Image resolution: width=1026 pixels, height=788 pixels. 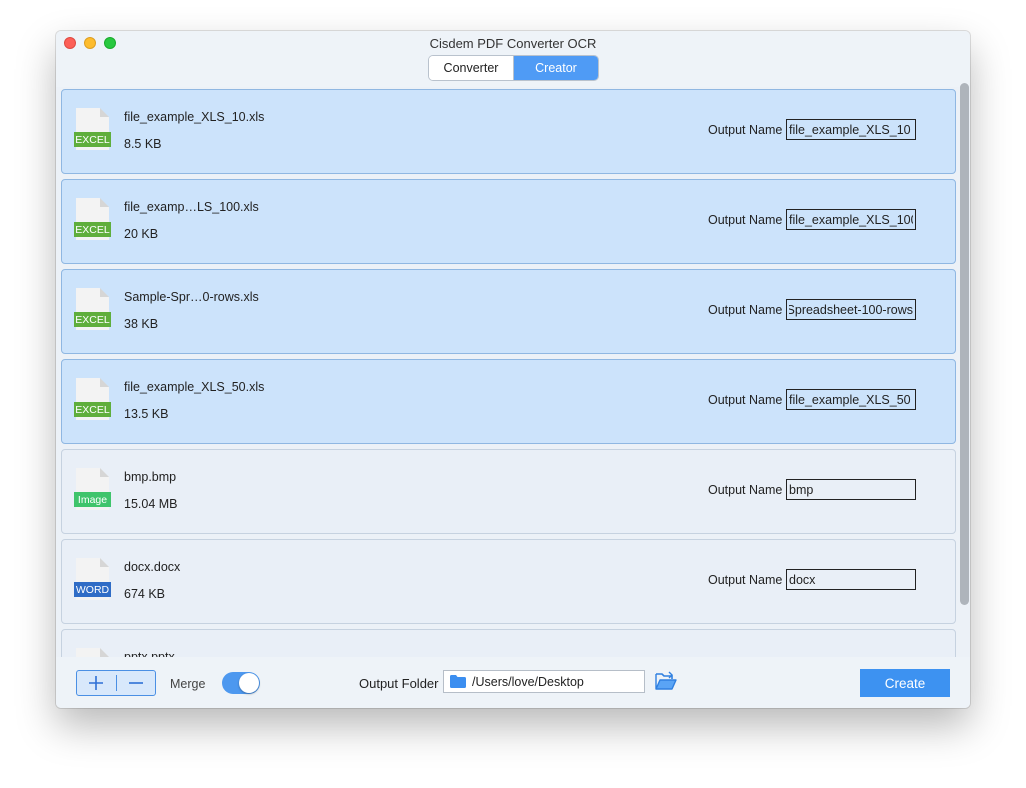 What do you see at coordinates (143, 144) in the screenshot?
I see `file-size: 8.5 KB` at bounding box center [143, 144].